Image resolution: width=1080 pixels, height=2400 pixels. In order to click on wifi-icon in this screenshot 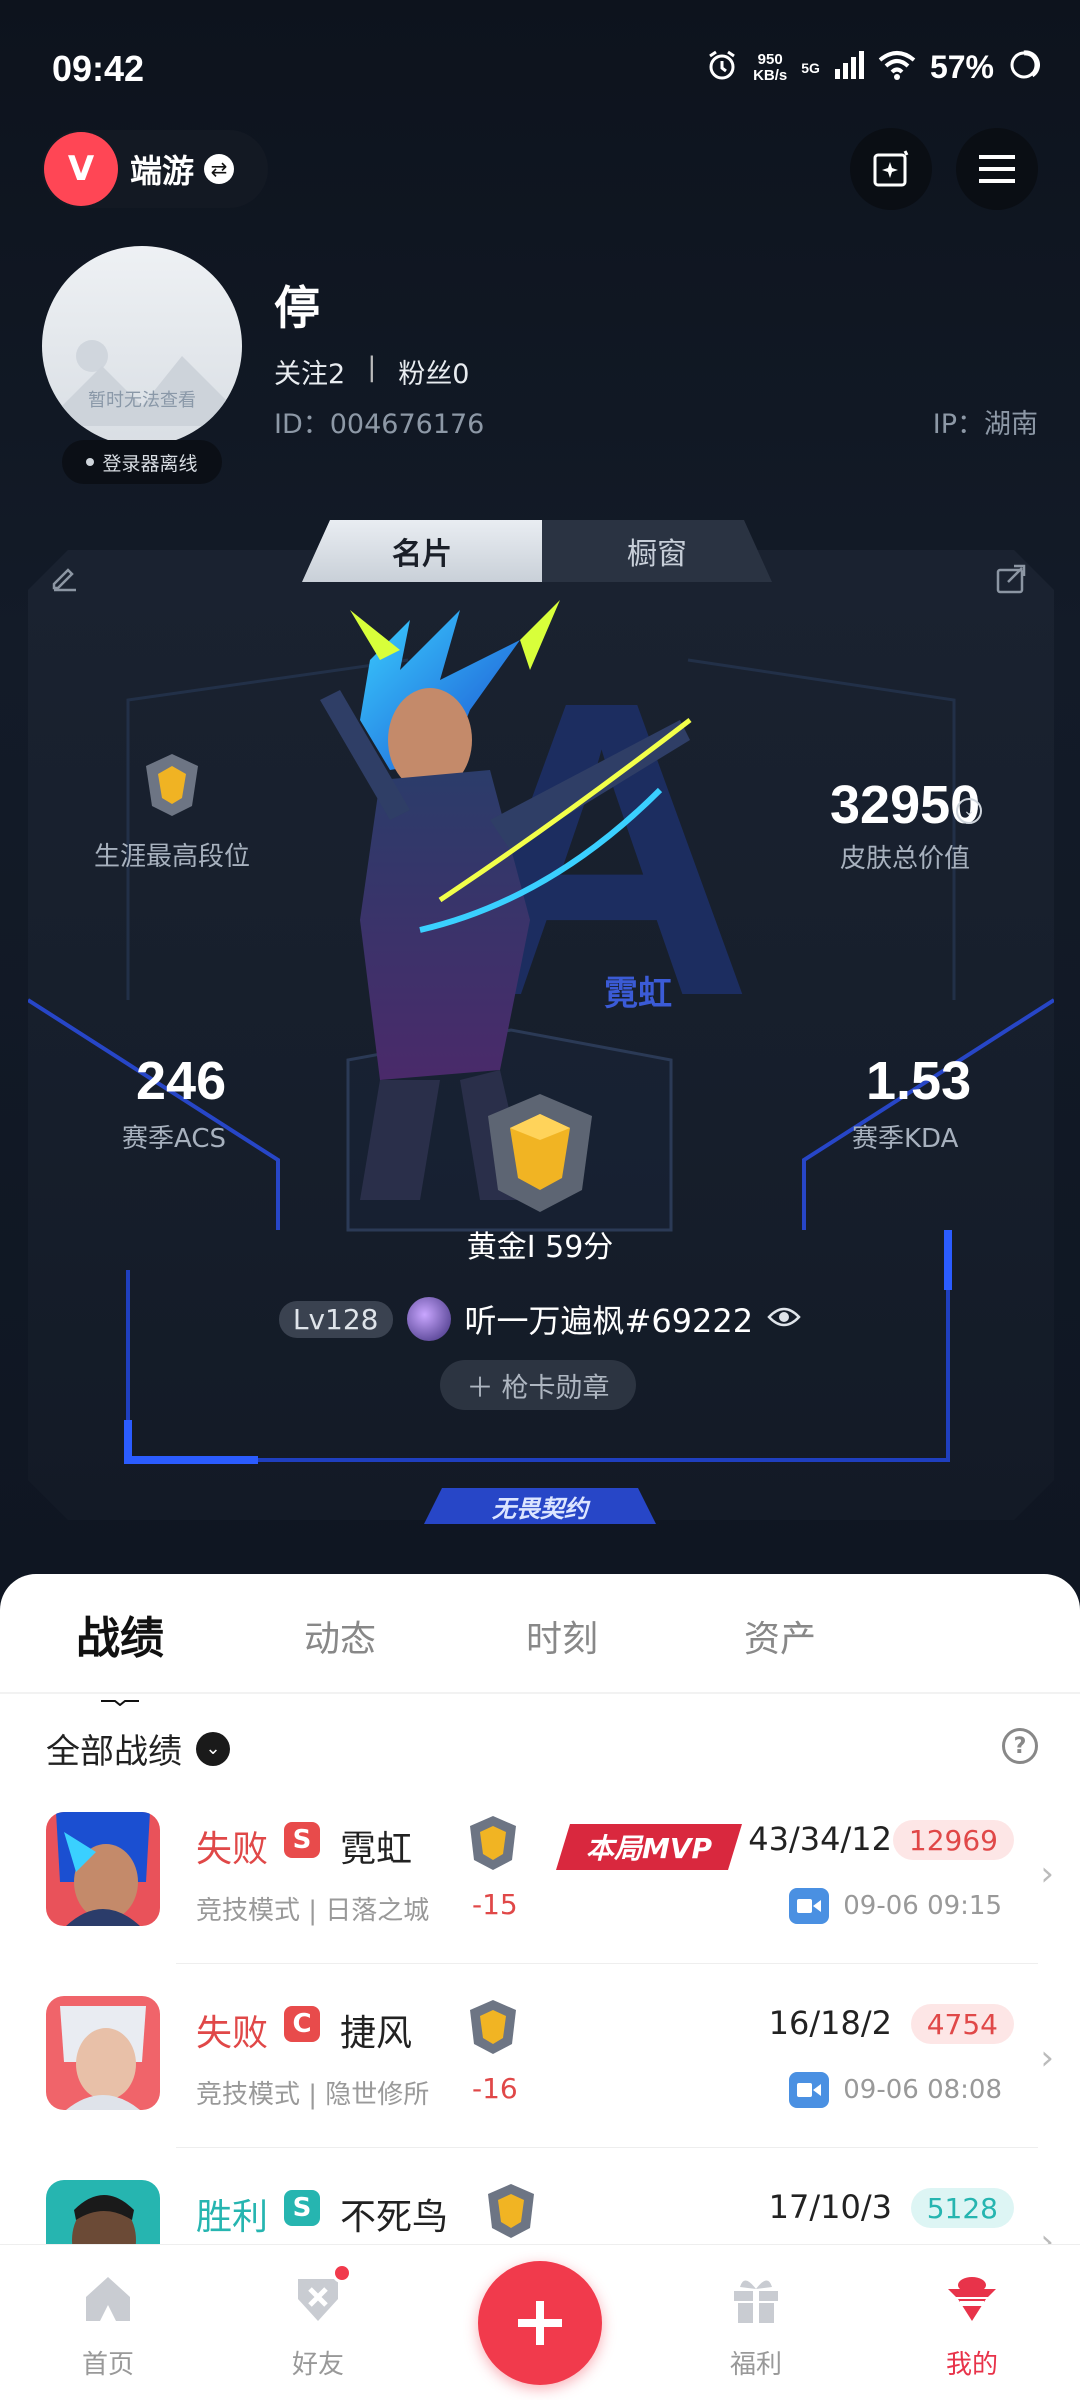, I will do `click(897, 67)`.